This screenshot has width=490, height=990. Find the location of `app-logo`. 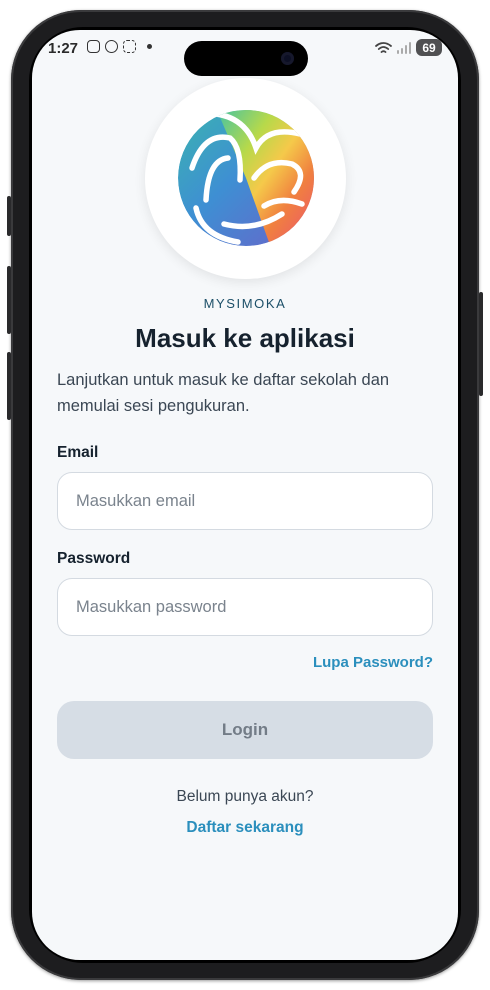

app-logo is located at coordinates (245, 178).